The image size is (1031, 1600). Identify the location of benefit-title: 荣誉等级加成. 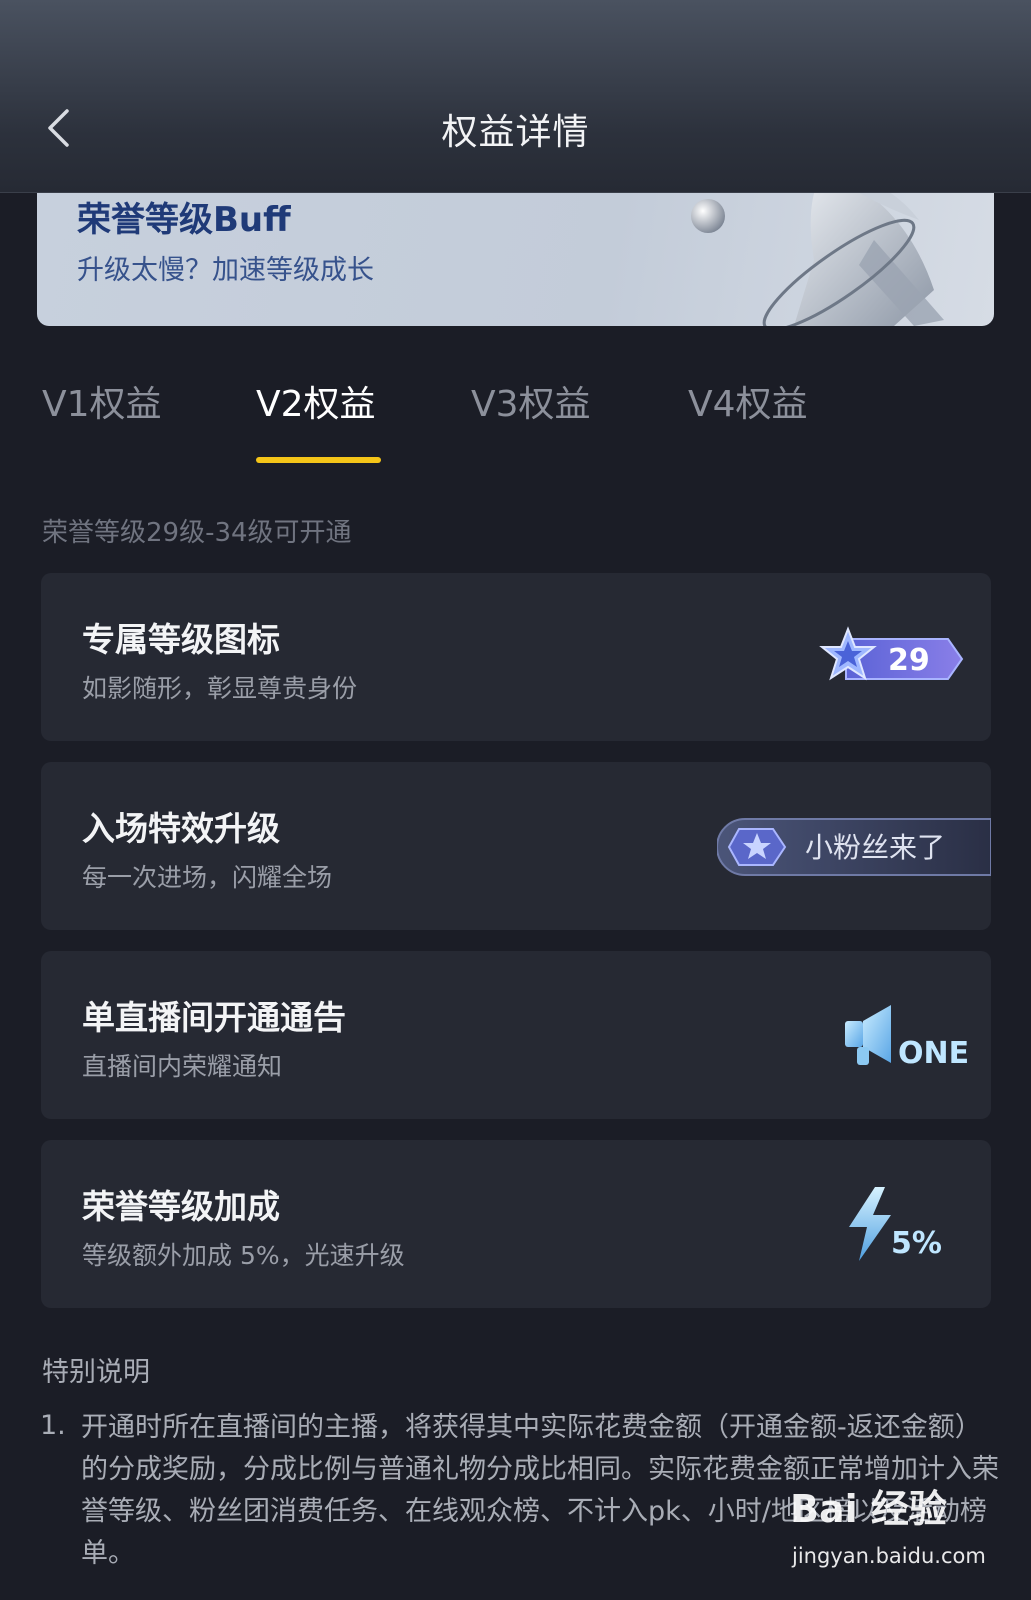
(181, 1206).